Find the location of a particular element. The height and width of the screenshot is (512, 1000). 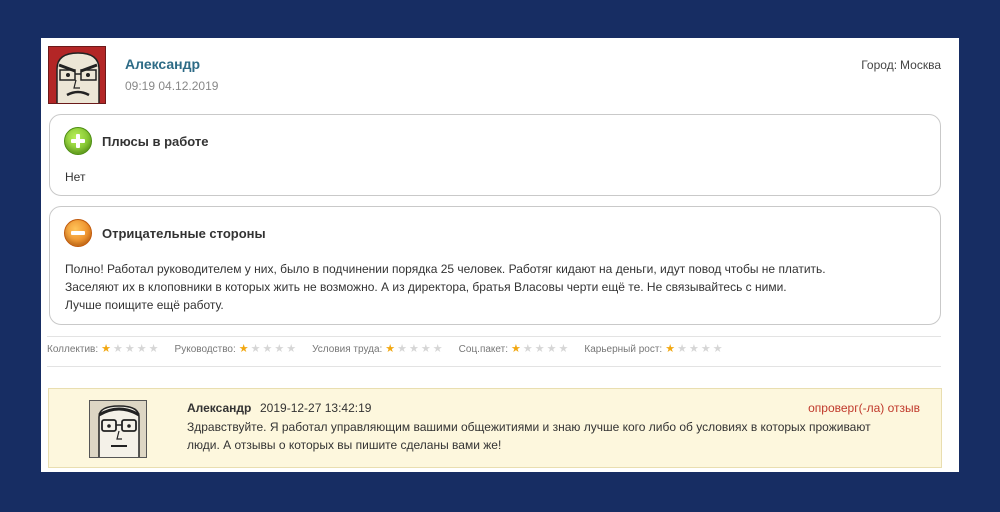

rating-career: Карьерный рост: ★ ★ ★ ★ ★ is located at coordinates (654, 350).